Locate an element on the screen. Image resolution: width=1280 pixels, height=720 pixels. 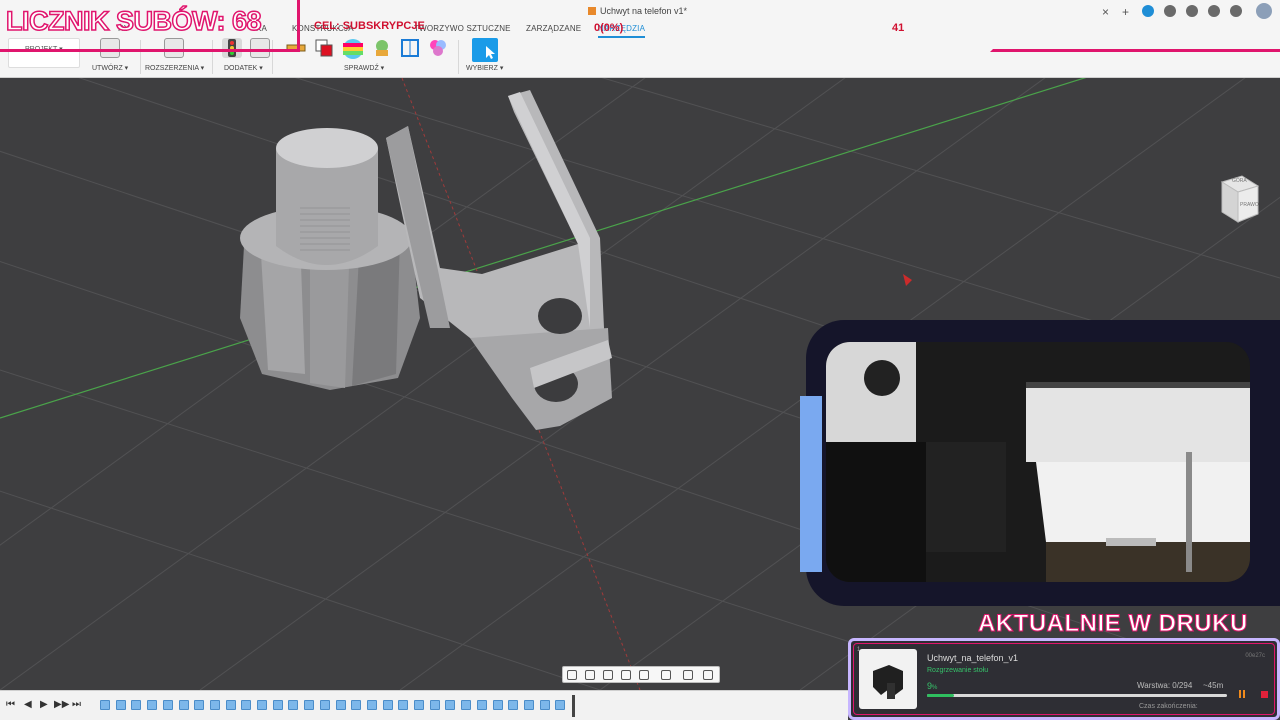
tab-tworzywo: TWORZYWO SZTUCZNE is located at coordinates (462, 28).